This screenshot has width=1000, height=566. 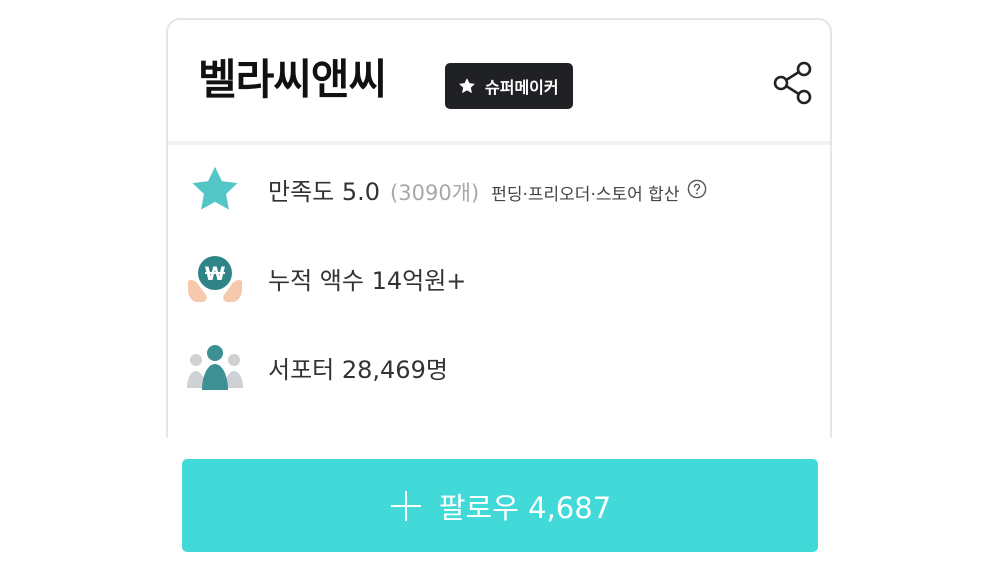 I want to click on rating-row: 만족도 5.0 (3090개) 펀딩·프리오더·스토어 합산, so click(x=499, y=189).